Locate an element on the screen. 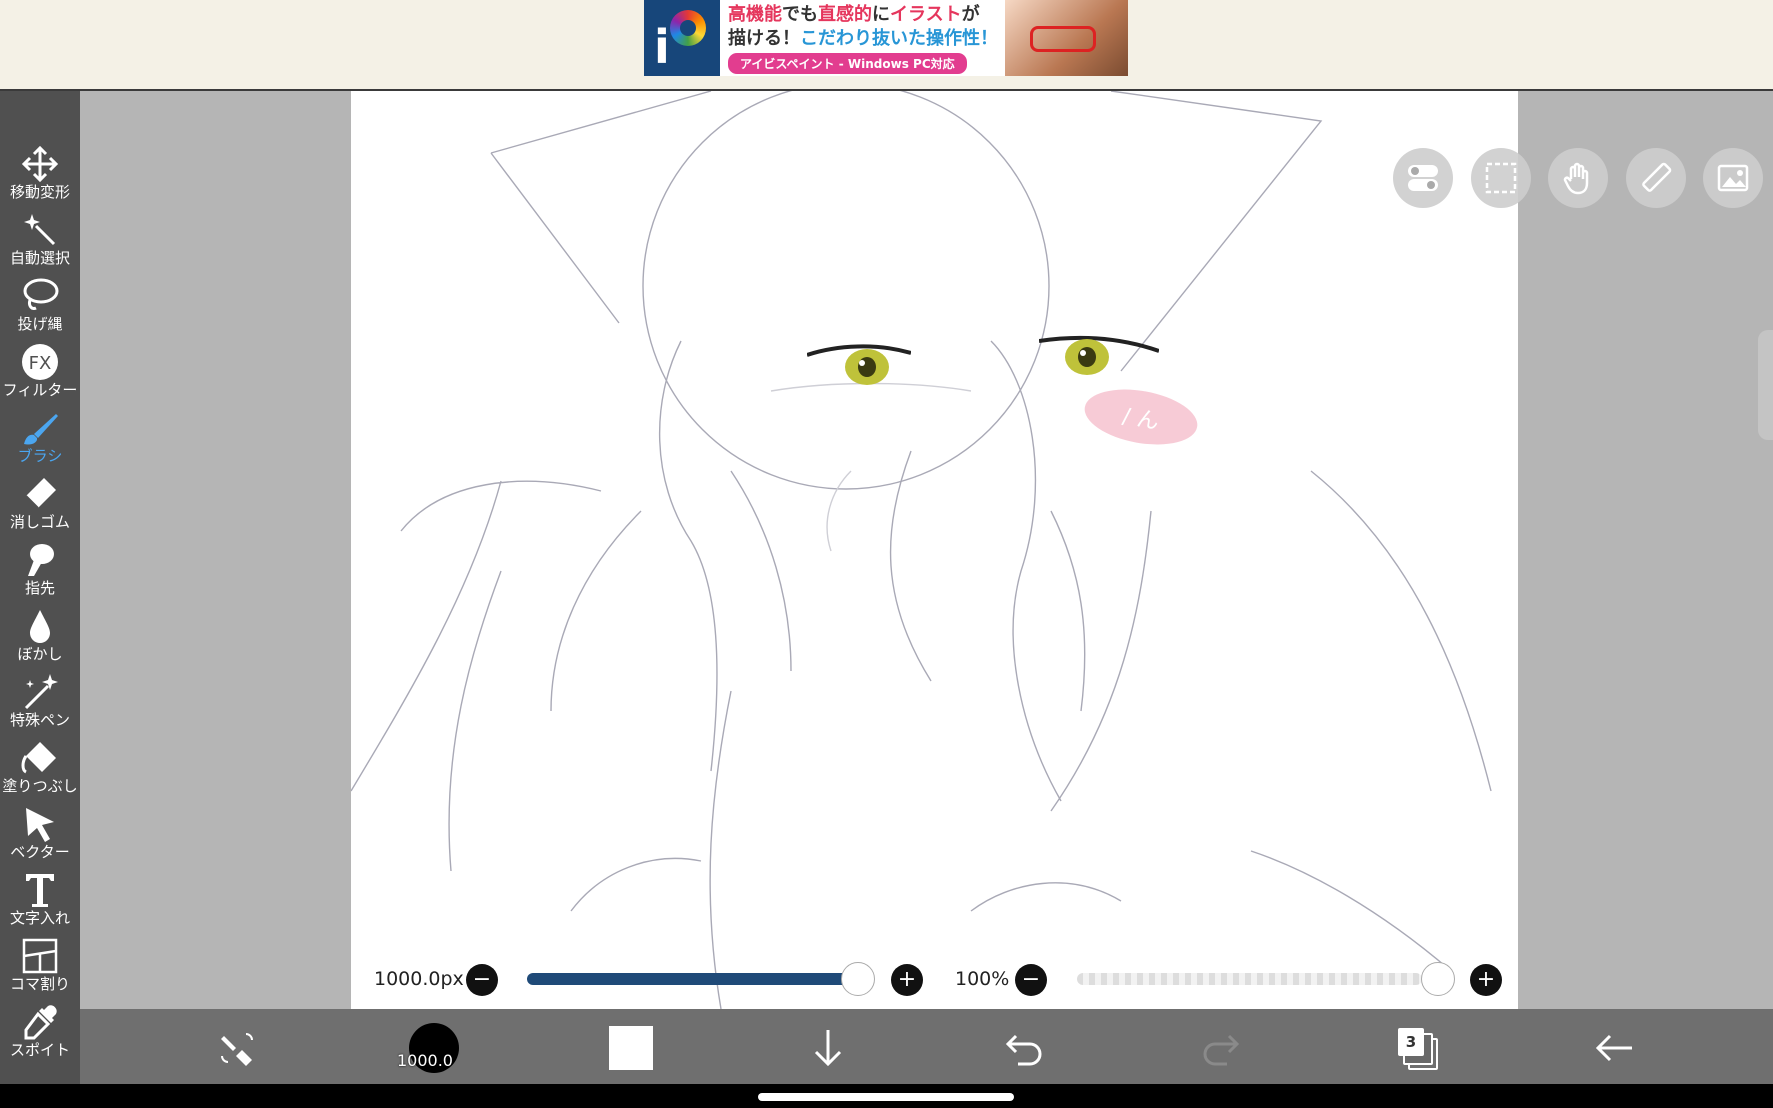  tool-frame-divider: コマ割り is located at coordinates (40, 969).